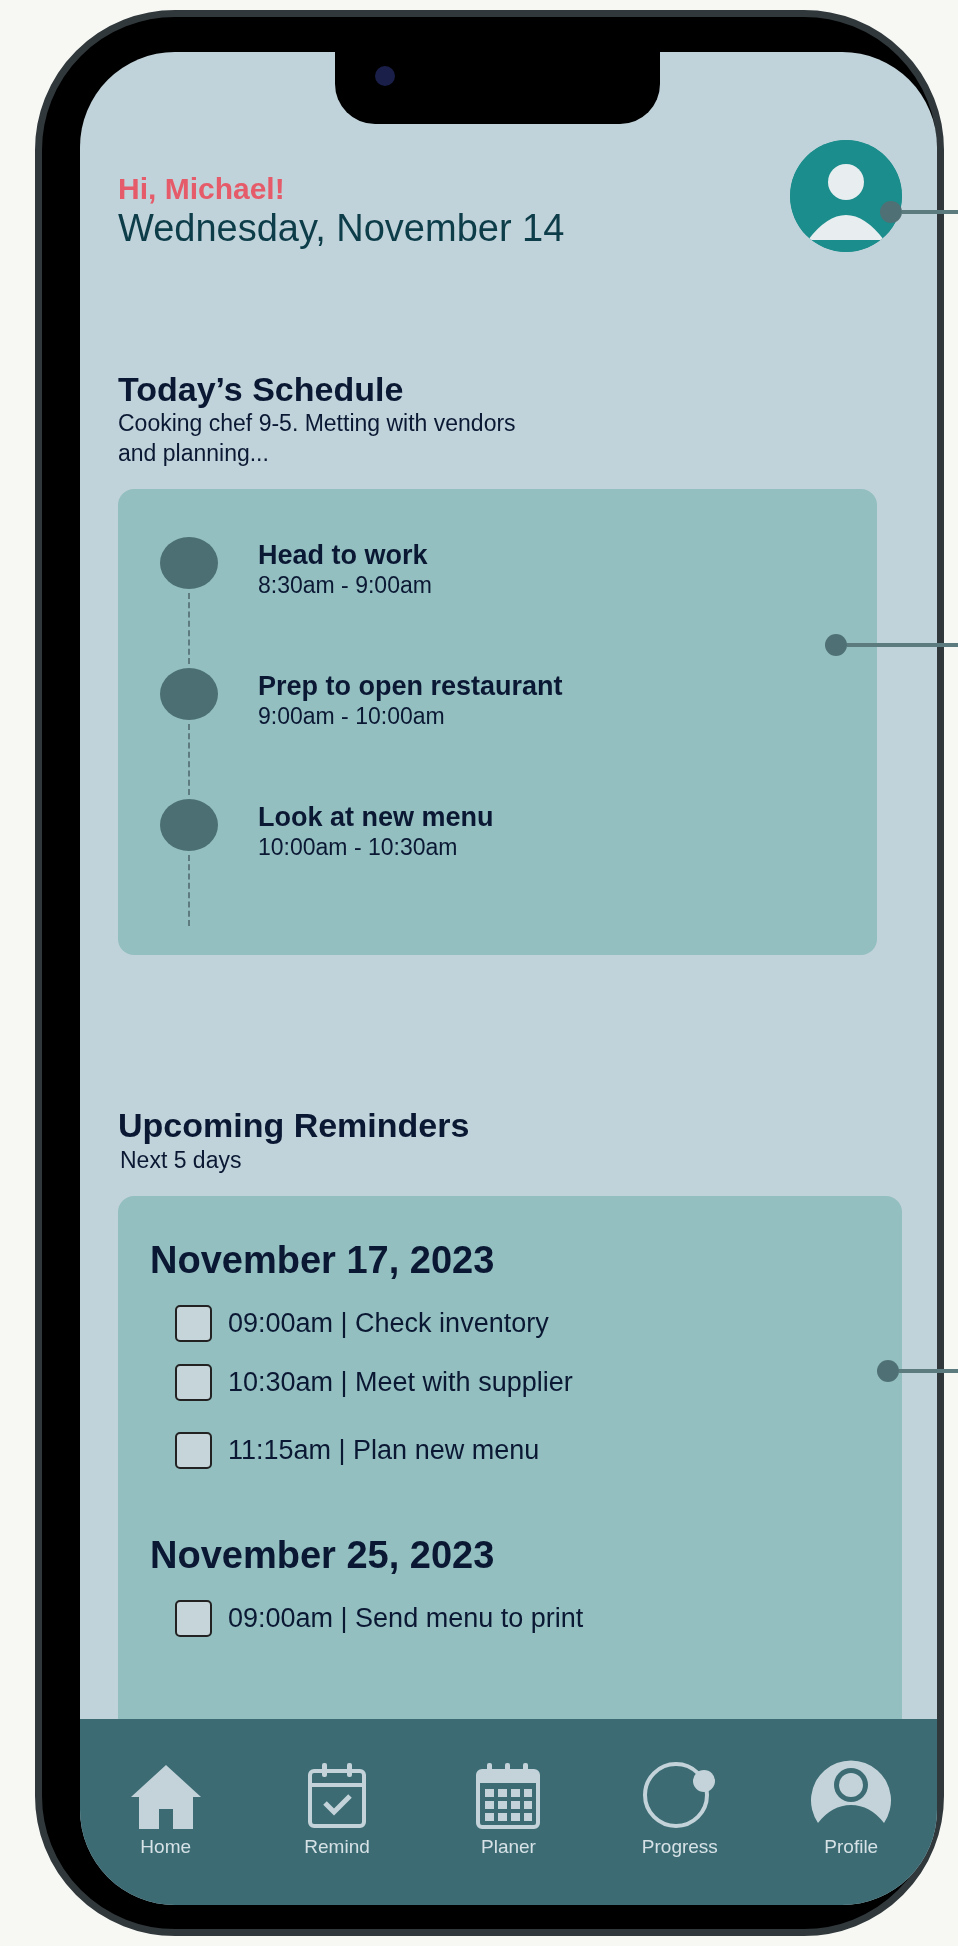  I want to click on ring-dot-icon, so click(679, 1794).